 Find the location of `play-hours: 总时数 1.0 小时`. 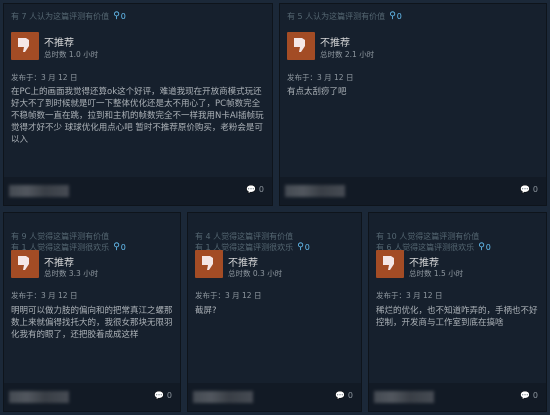

play-hours: 总时数 1.0 小时 is located at coordinates (71, 54).